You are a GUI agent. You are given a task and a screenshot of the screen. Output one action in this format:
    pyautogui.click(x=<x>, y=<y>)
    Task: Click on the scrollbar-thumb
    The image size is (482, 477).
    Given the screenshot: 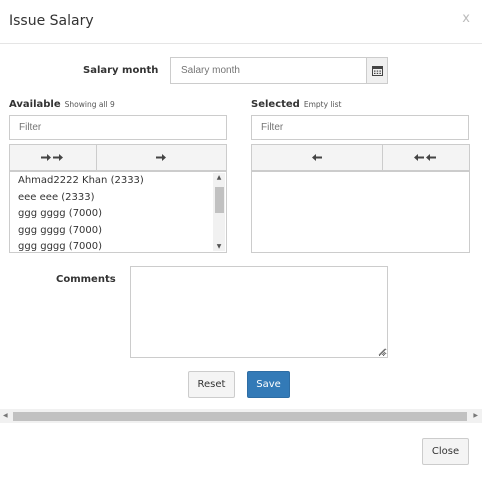 What is the action you would take?
    pyautogui.click(x=219, y=200)
    